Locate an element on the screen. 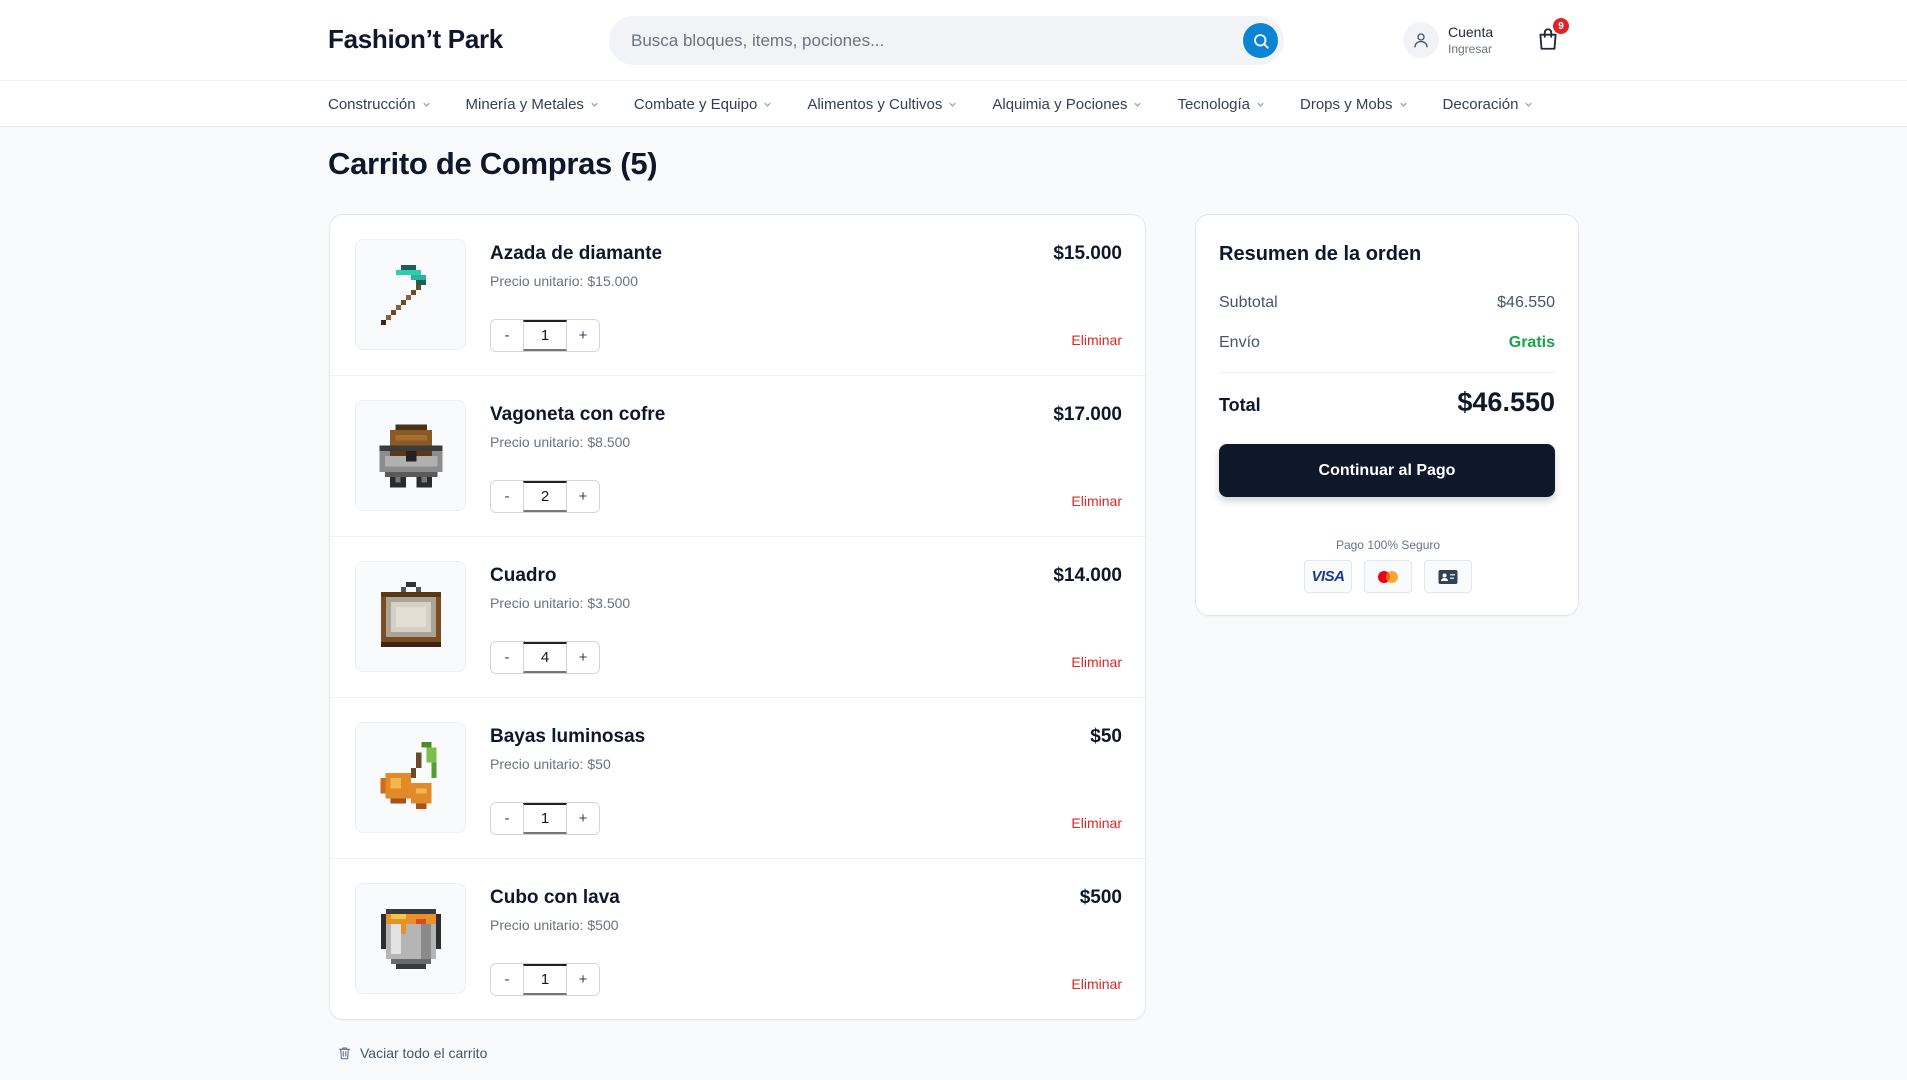 This screenshot has height=1080, width=1907. unit-price-value: $500 is located at coordinates (603, 925).